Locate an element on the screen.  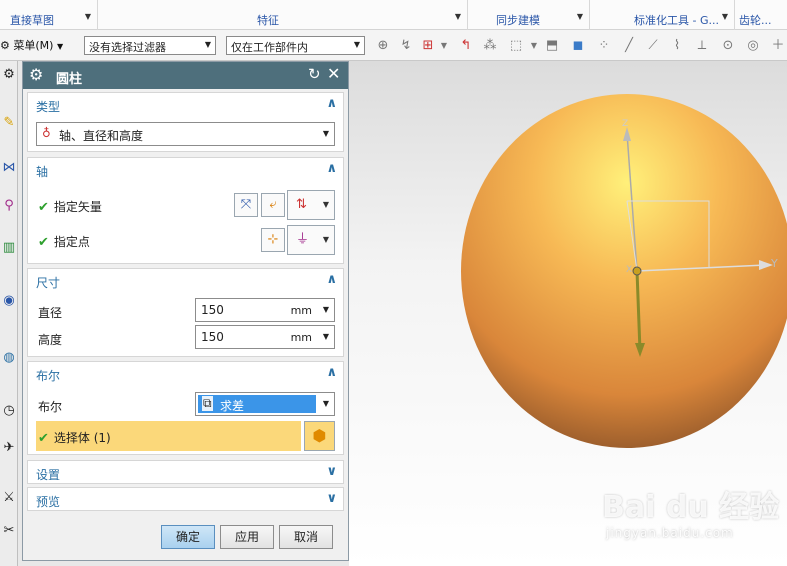
diameter-input: 150 mm ▼ is located at coordinates (265, 310).